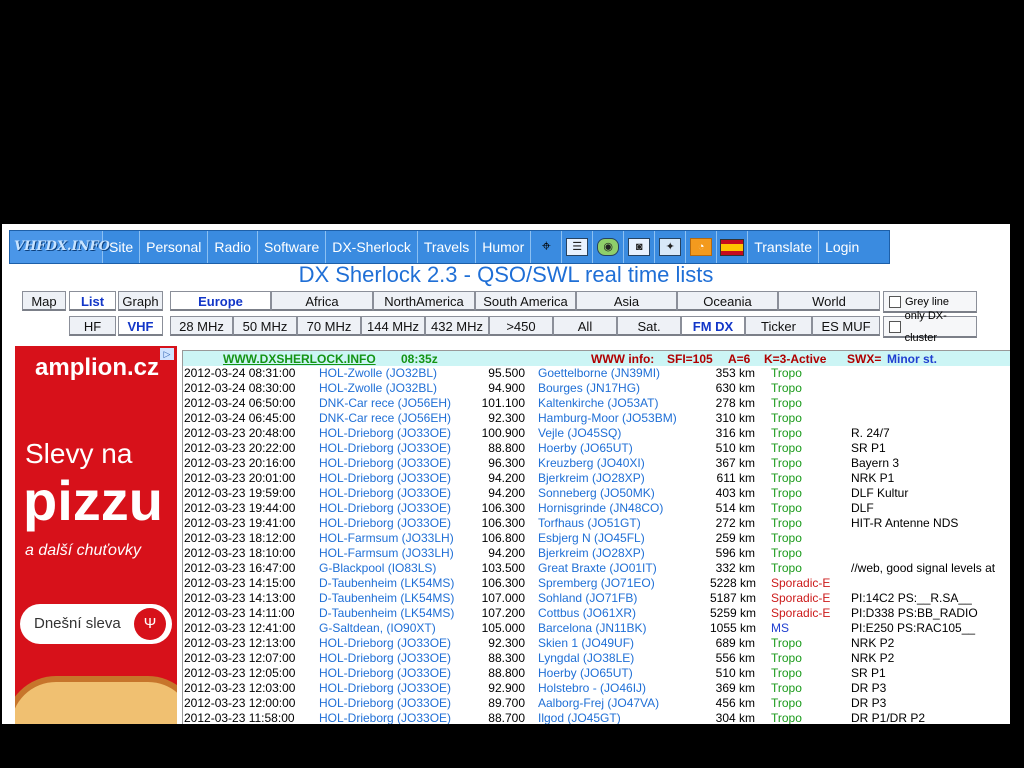 This screenshot has height=768, width=1024. I want to click on tab-all: All, so click(585, 326).